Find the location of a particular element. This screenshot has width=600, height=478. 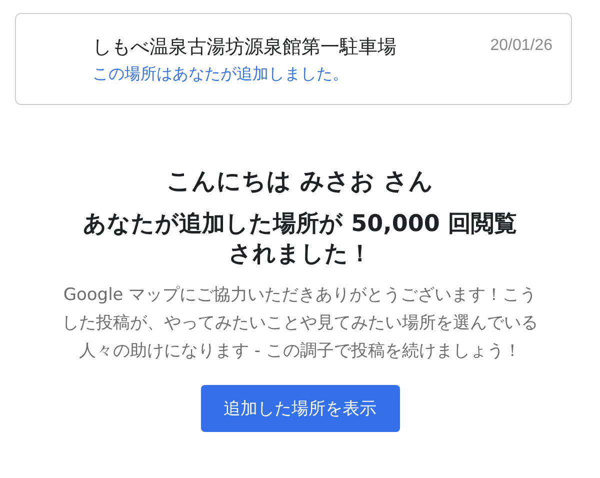

date-label: 20/01/26 is located at coordinates (521, 46).